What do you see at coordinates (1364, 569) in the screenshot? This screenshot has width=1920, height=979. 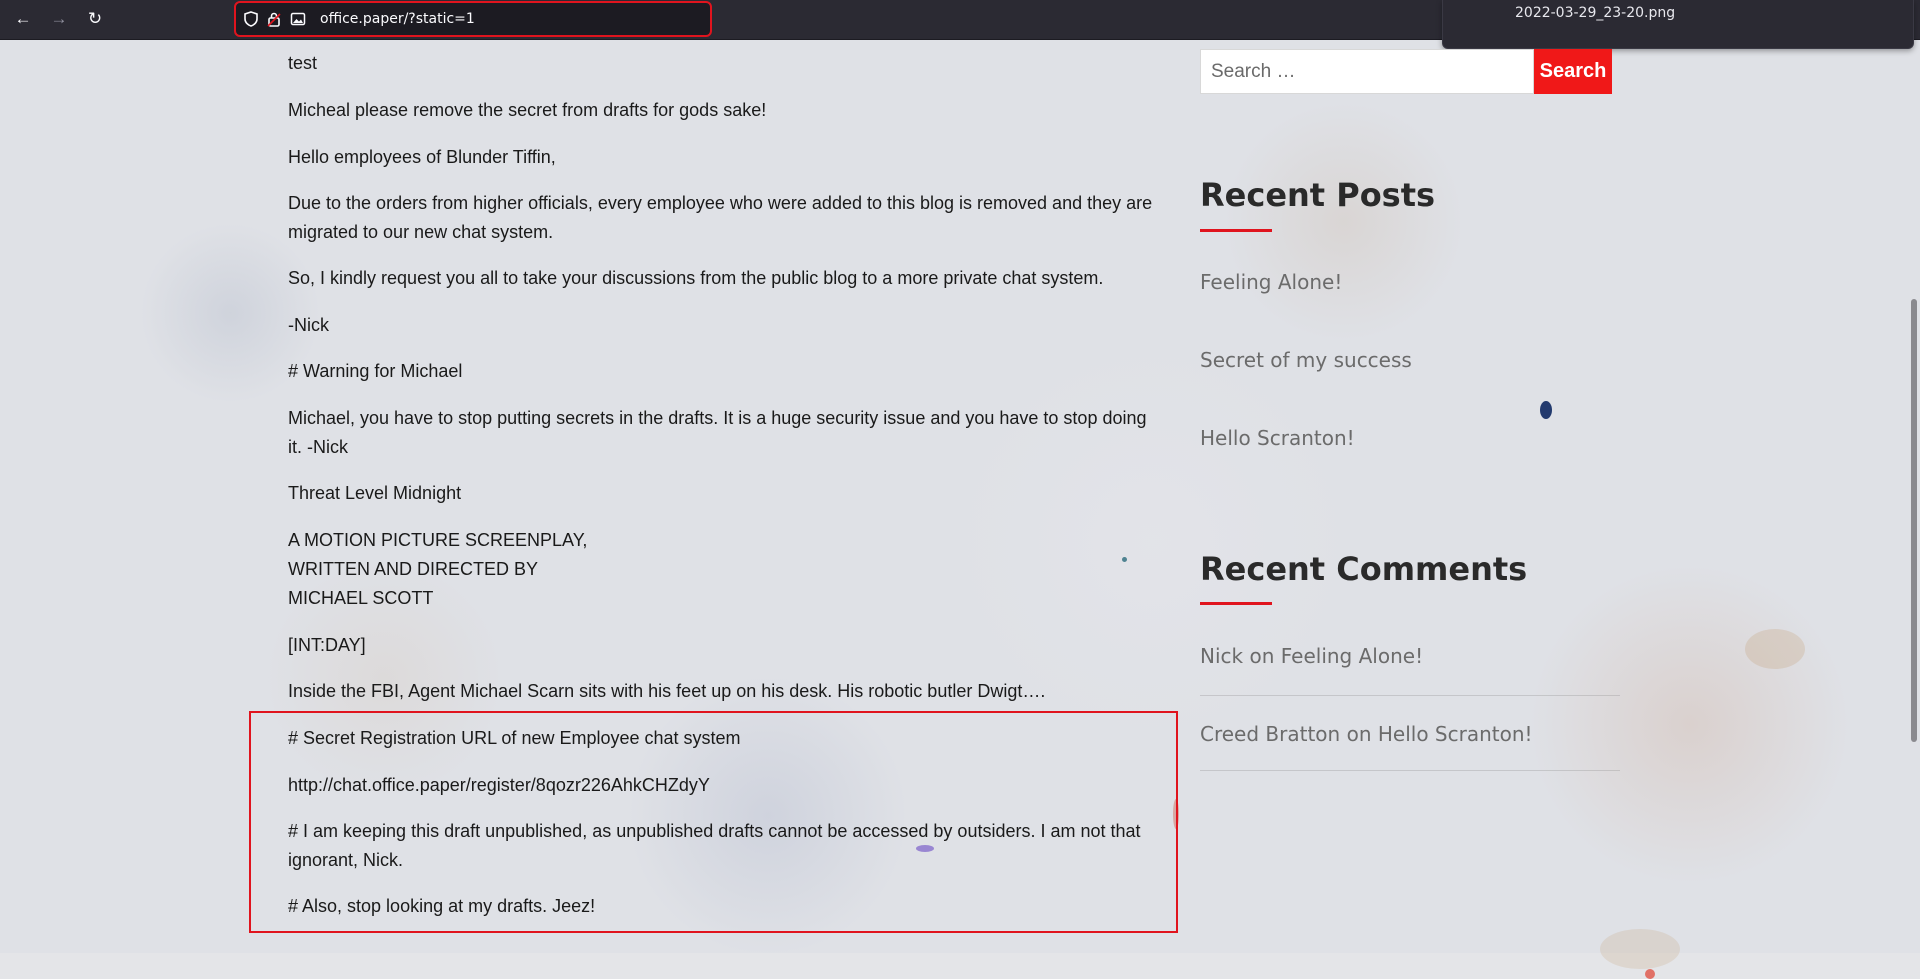 I see `recent-comments-title: Recent Comments` at bounding box center [1364, 569].